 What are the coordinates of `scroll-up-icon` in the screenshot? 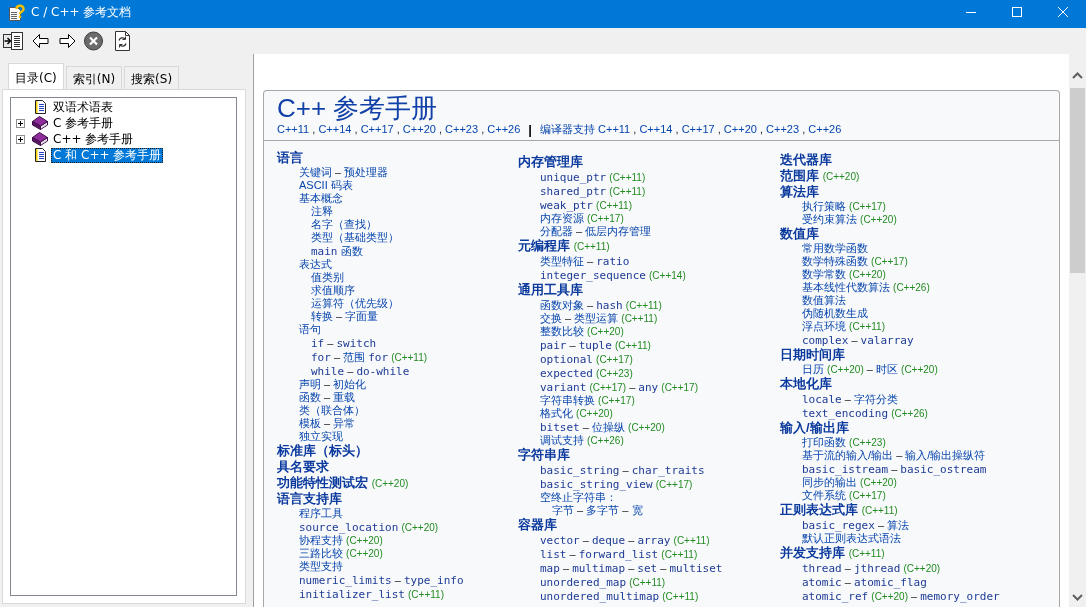 It's located at (1077, 75).